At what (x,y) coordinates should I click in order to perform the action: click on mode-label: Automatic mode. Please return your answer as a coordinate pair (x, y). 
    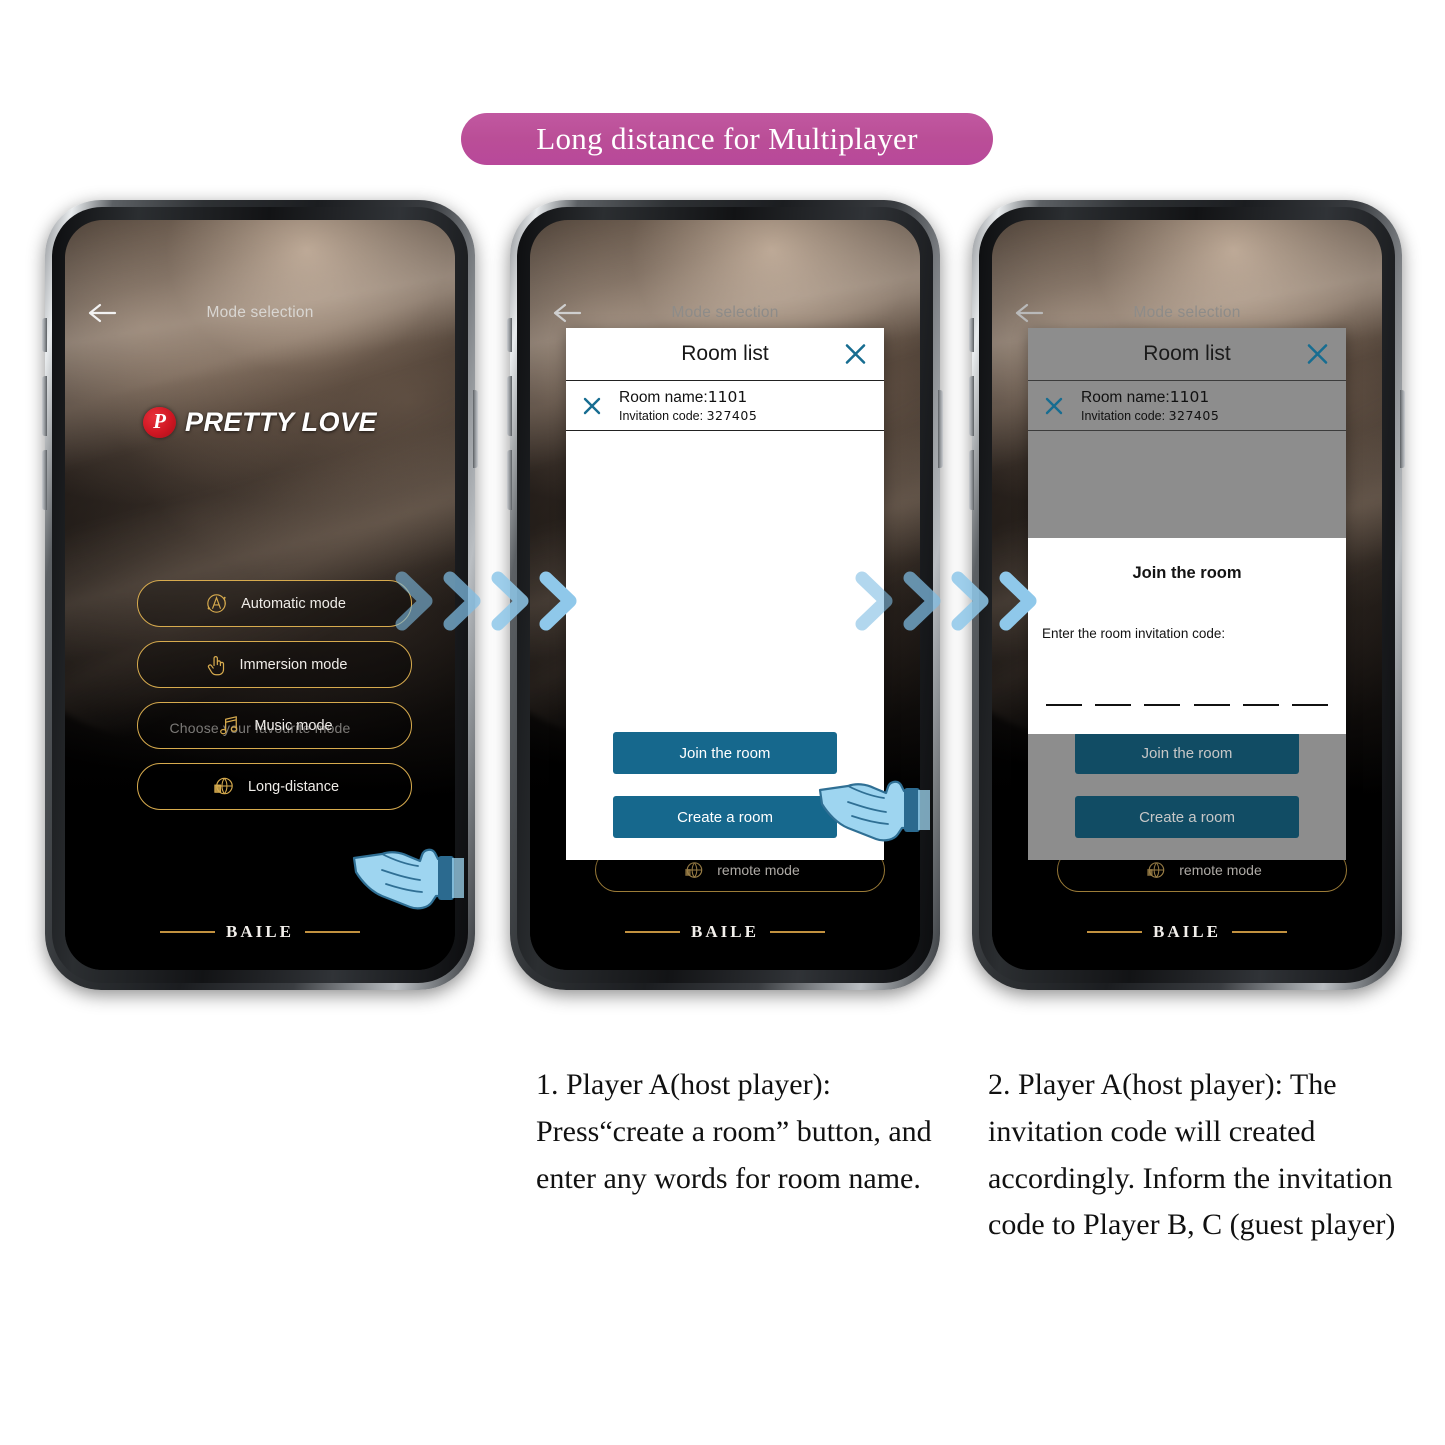
    Looking at the image, I should click on (293, 603).